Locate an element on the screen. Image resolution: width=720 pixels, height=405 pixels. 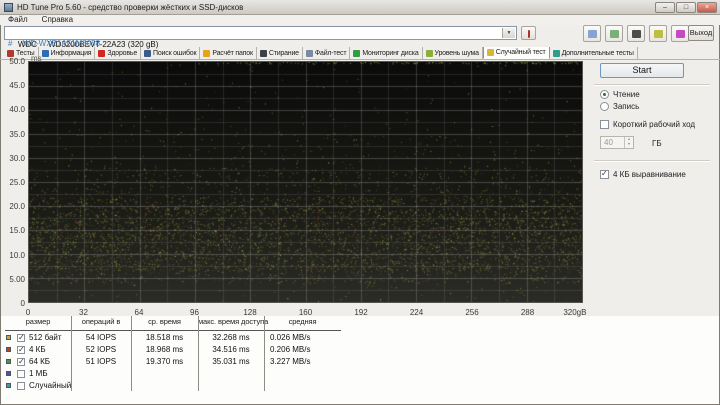
tab-label: Мониторинг диска is located at coordinates (390, 53).